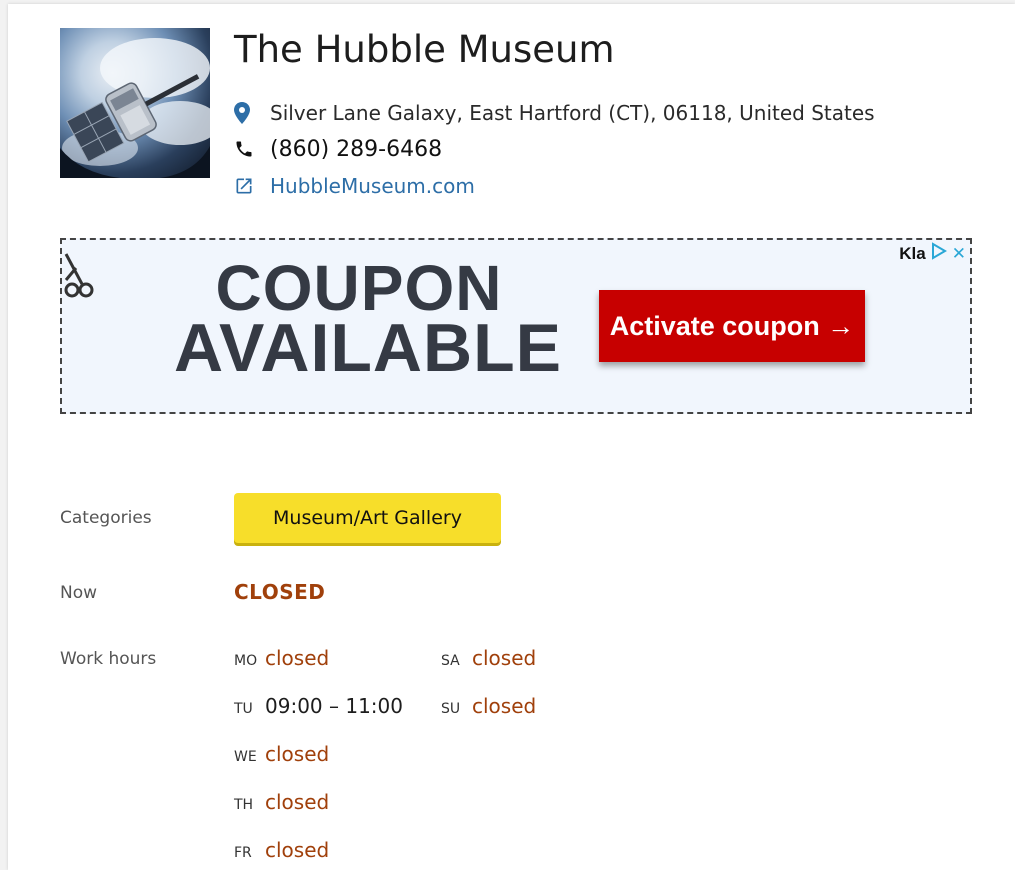  What do you see at coordinates (372, 186) in the screenshot?
I see `website-link: HubbleMuseum.com` at bounding box center [372, 186].